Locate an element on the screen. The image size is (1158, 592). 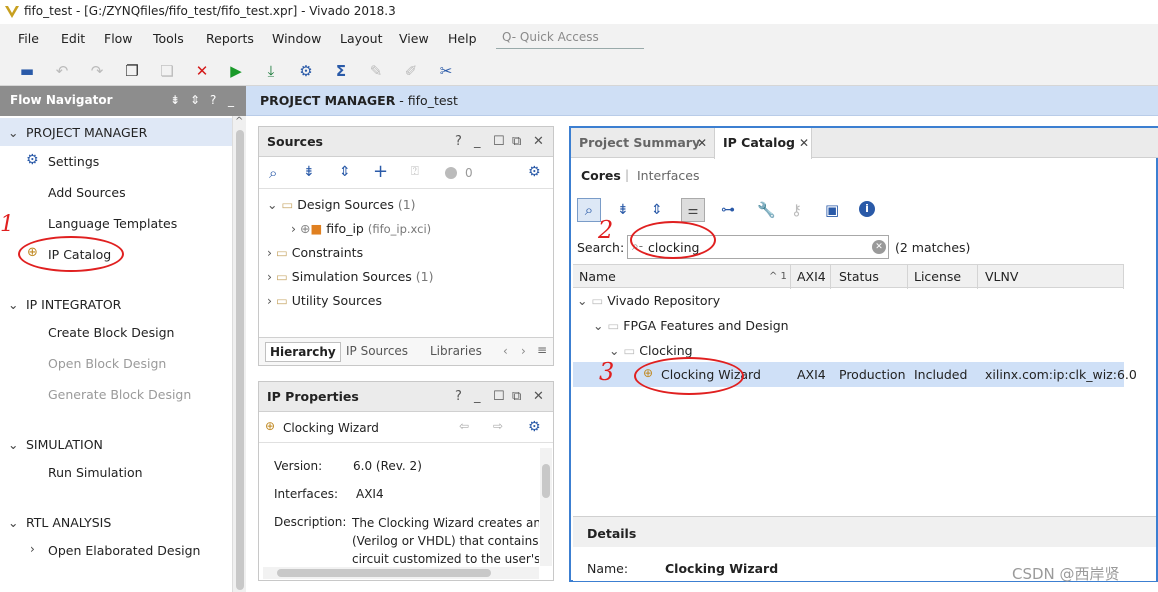
redo-icon: ↷ is located at coordinates (97, 71).